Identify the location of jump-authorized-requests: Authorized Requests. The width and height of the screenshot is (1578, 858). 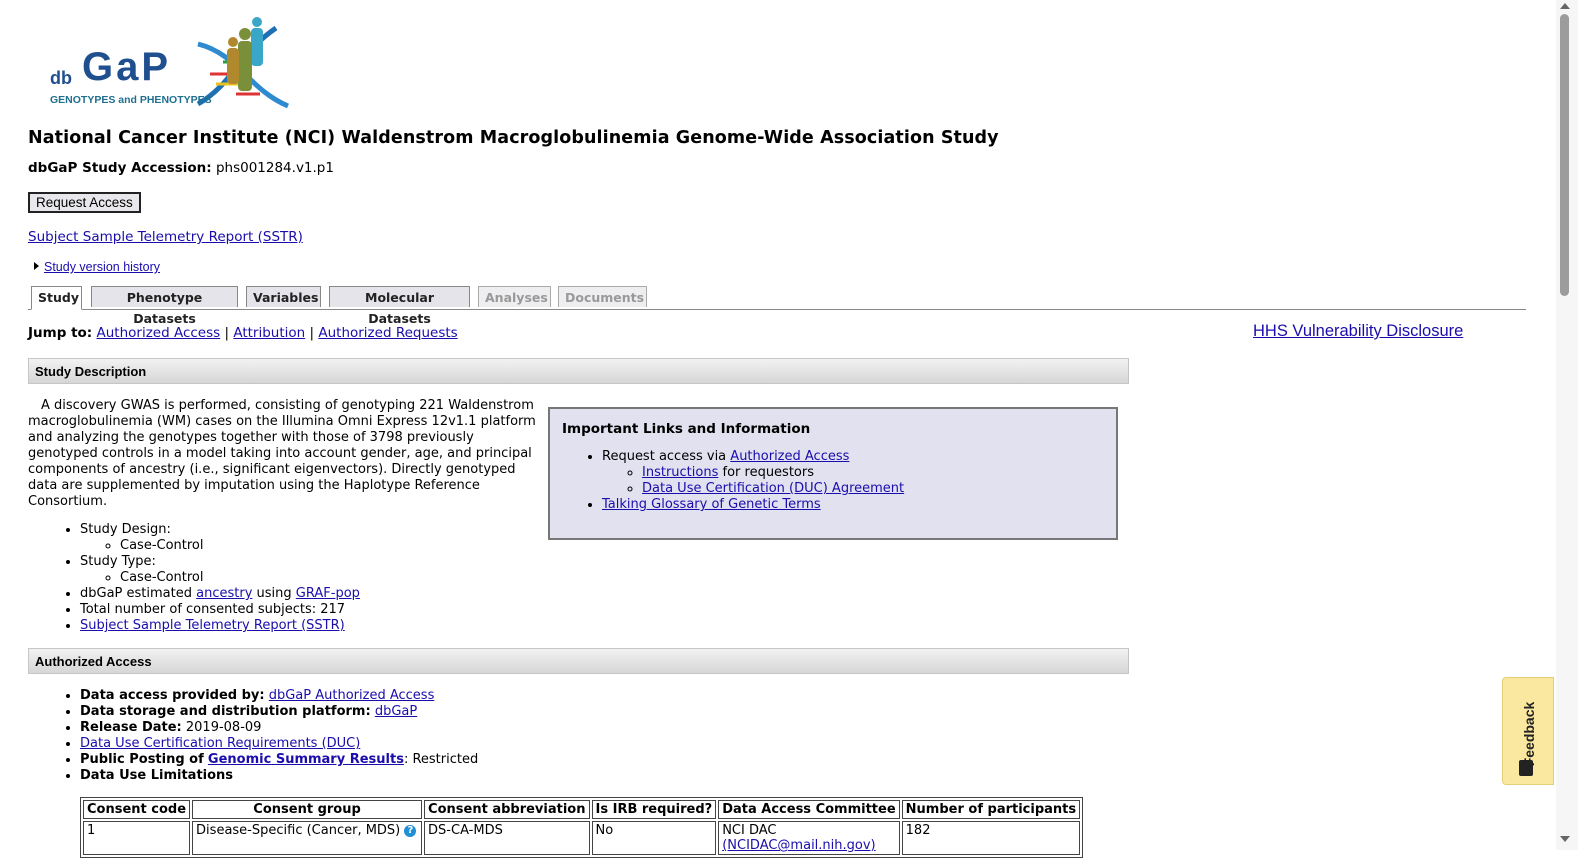
(387, 333).